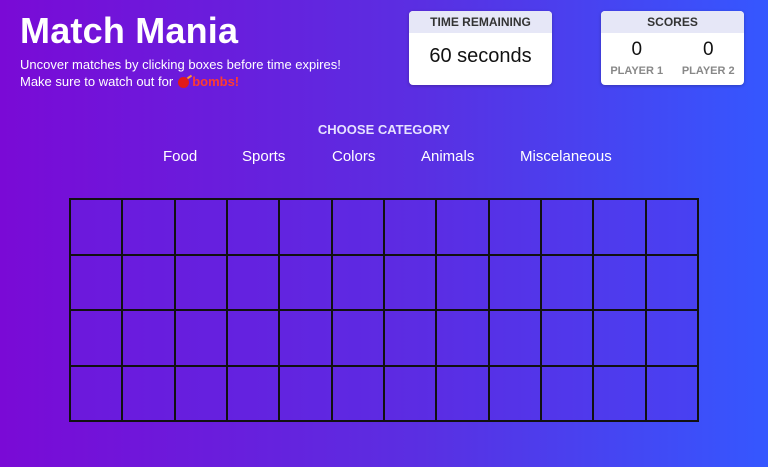 This screenshot has width=768, height=467. I want to click on instructions-line-2: Make sure to watch out for bombs!, so click(180, 81).